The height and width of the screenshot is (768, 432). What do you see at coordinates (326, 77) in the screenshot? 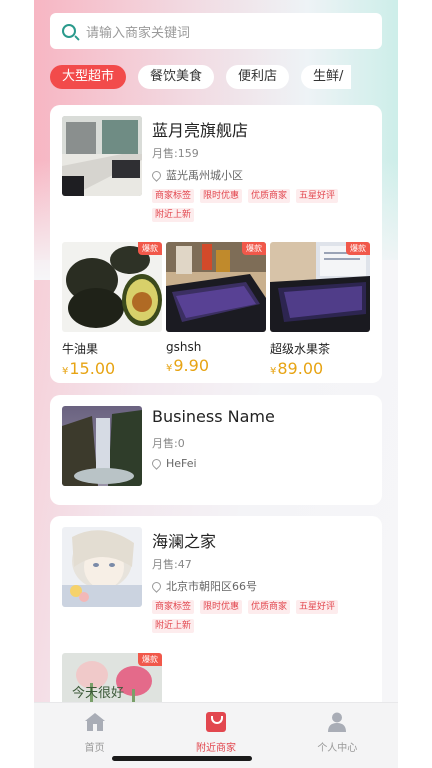
I see `tab-fresh: 生鲜/` at bounding box center [326, 77].